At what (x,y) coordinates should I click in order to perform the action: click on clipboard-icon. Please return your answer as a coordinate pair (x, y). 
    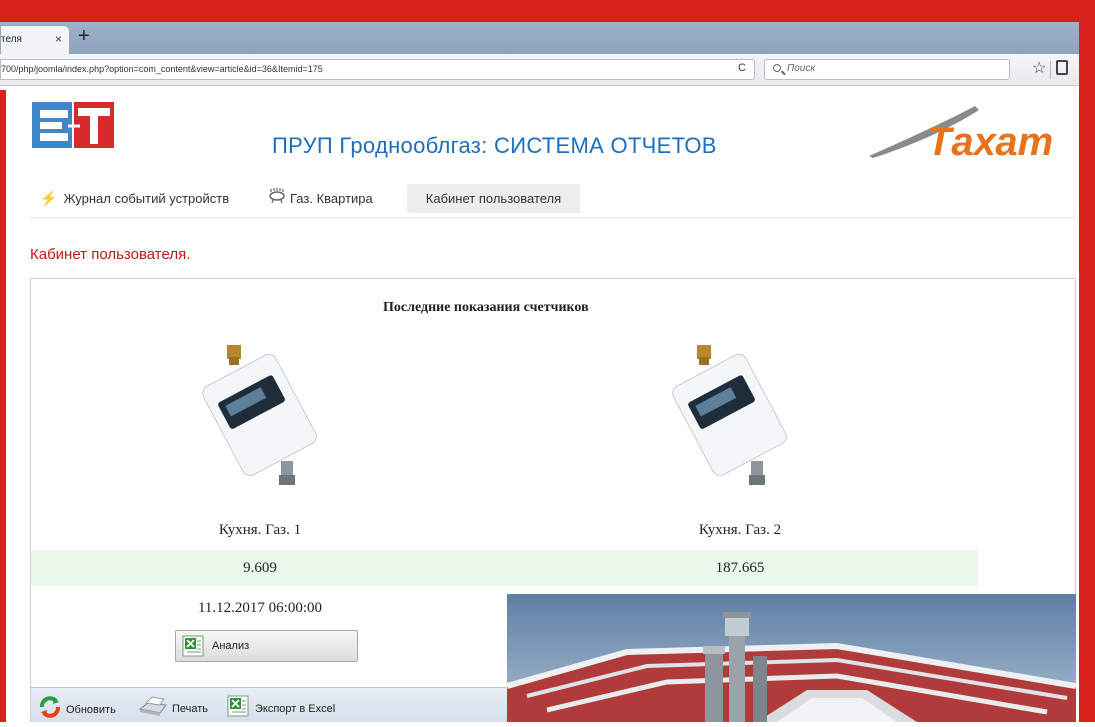
    Looking at the image, I should click on (1062, 67).